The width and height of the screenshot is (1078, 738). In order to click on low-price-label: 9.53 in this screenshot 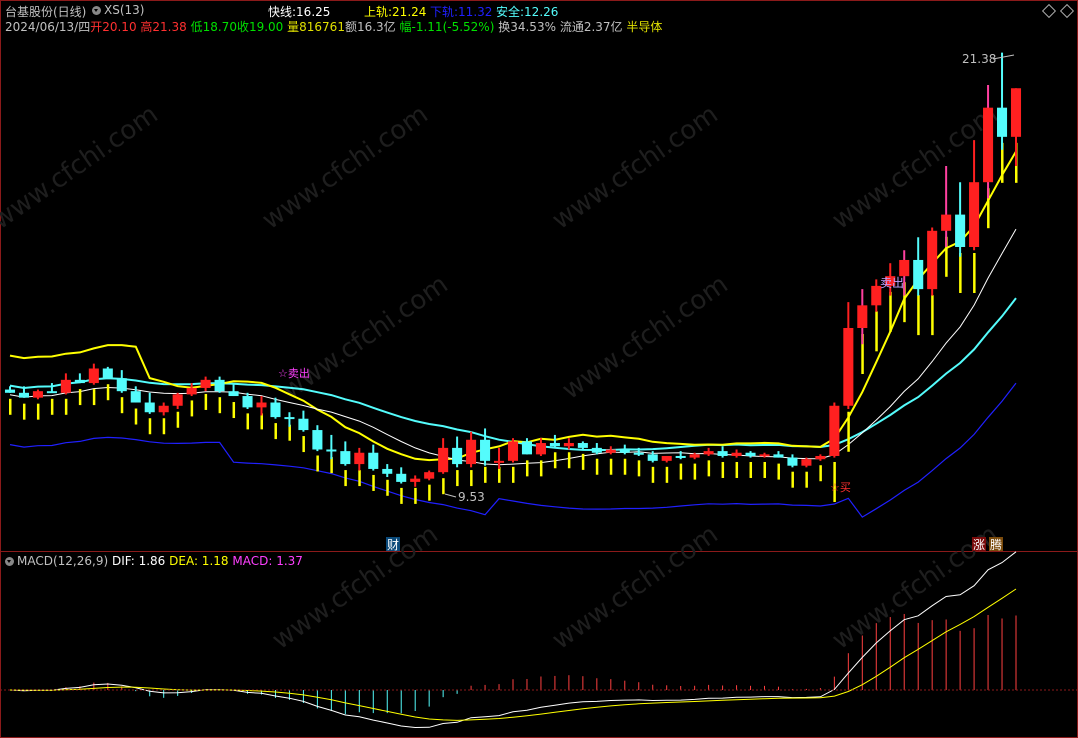, I will do `click(471, 497)`.